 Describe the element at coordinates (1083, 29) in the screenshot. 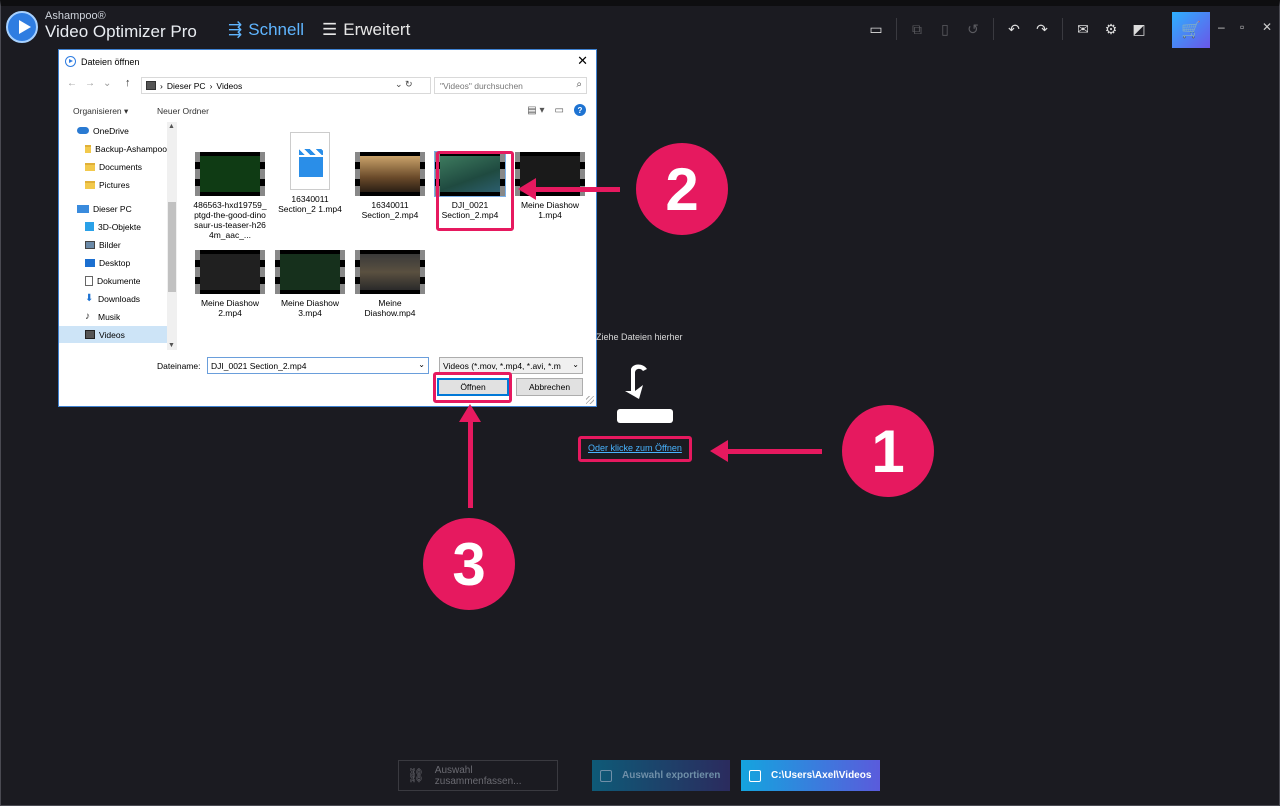

I see `mail-icon: ✉` at that location.